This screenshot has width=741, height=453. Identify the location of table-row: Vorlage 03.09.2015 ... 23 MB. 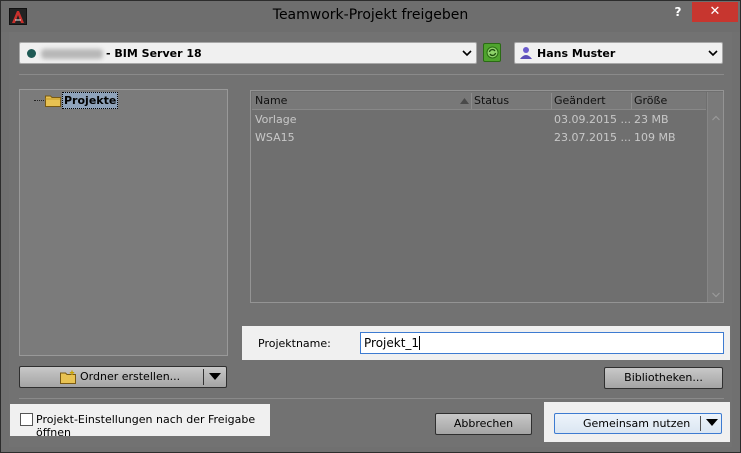
(479, 119).